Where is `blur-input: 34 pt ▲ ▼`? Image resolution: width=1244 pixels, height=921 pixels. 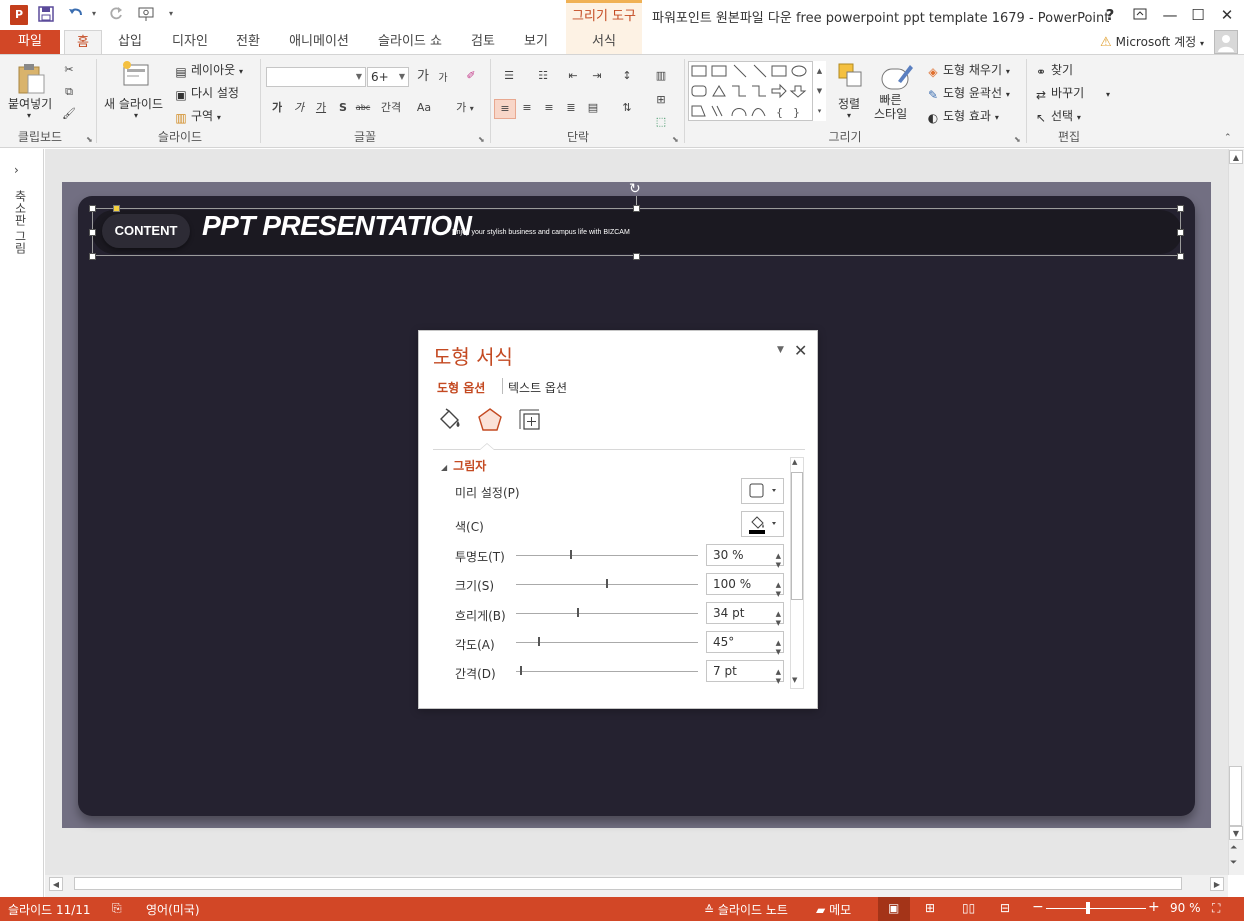
blur-input: 34 pt ▲ ▼ is located at coordinates (745, 614).